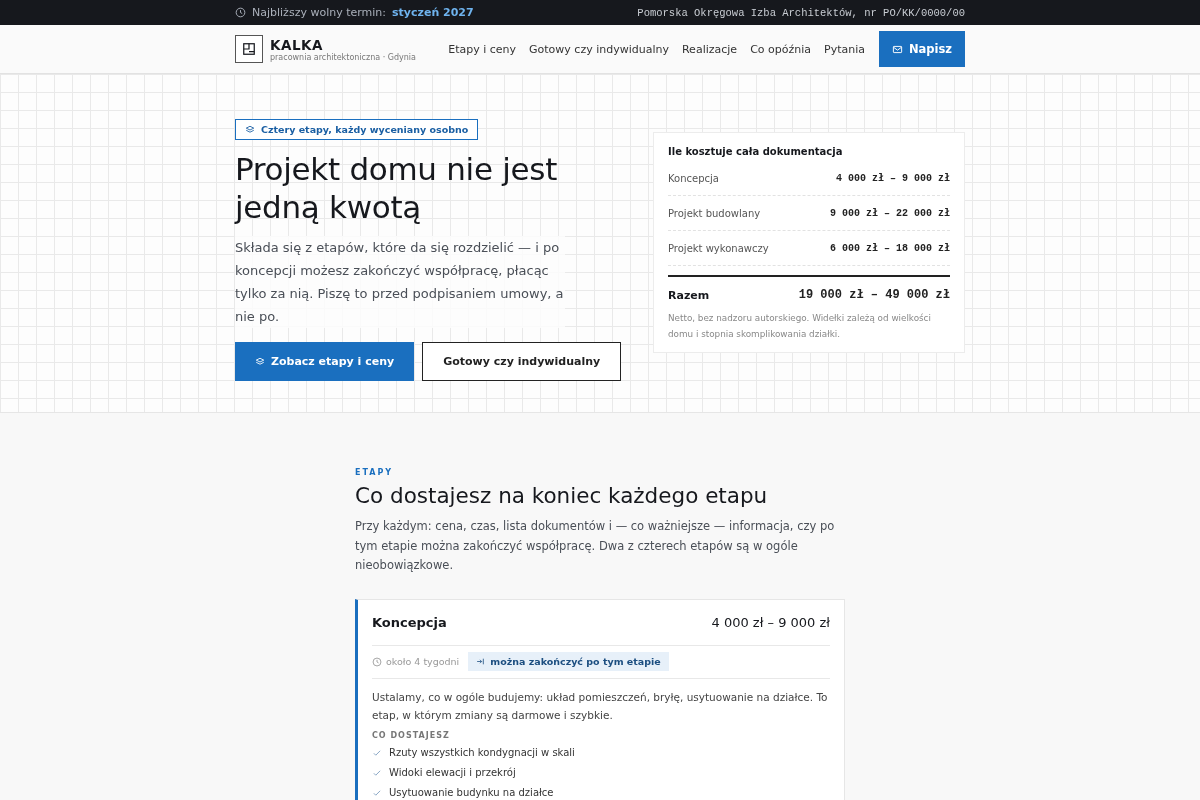 The width and height of the screenshot is (1200, 800). Describe the element at coordinates (357, 129) in the screenshot. I see `feature-badge: Cztery etapy, każdy wyceniany osobno` at that location.